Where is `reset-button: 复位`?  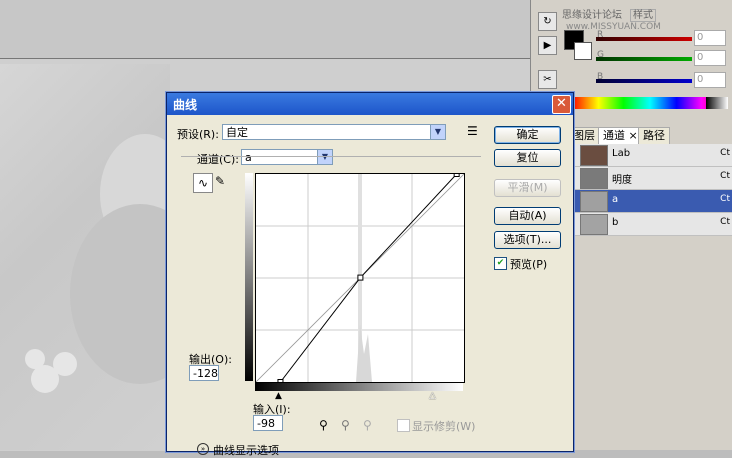
reset-button: 复位 is located at coordinates (527, 158).